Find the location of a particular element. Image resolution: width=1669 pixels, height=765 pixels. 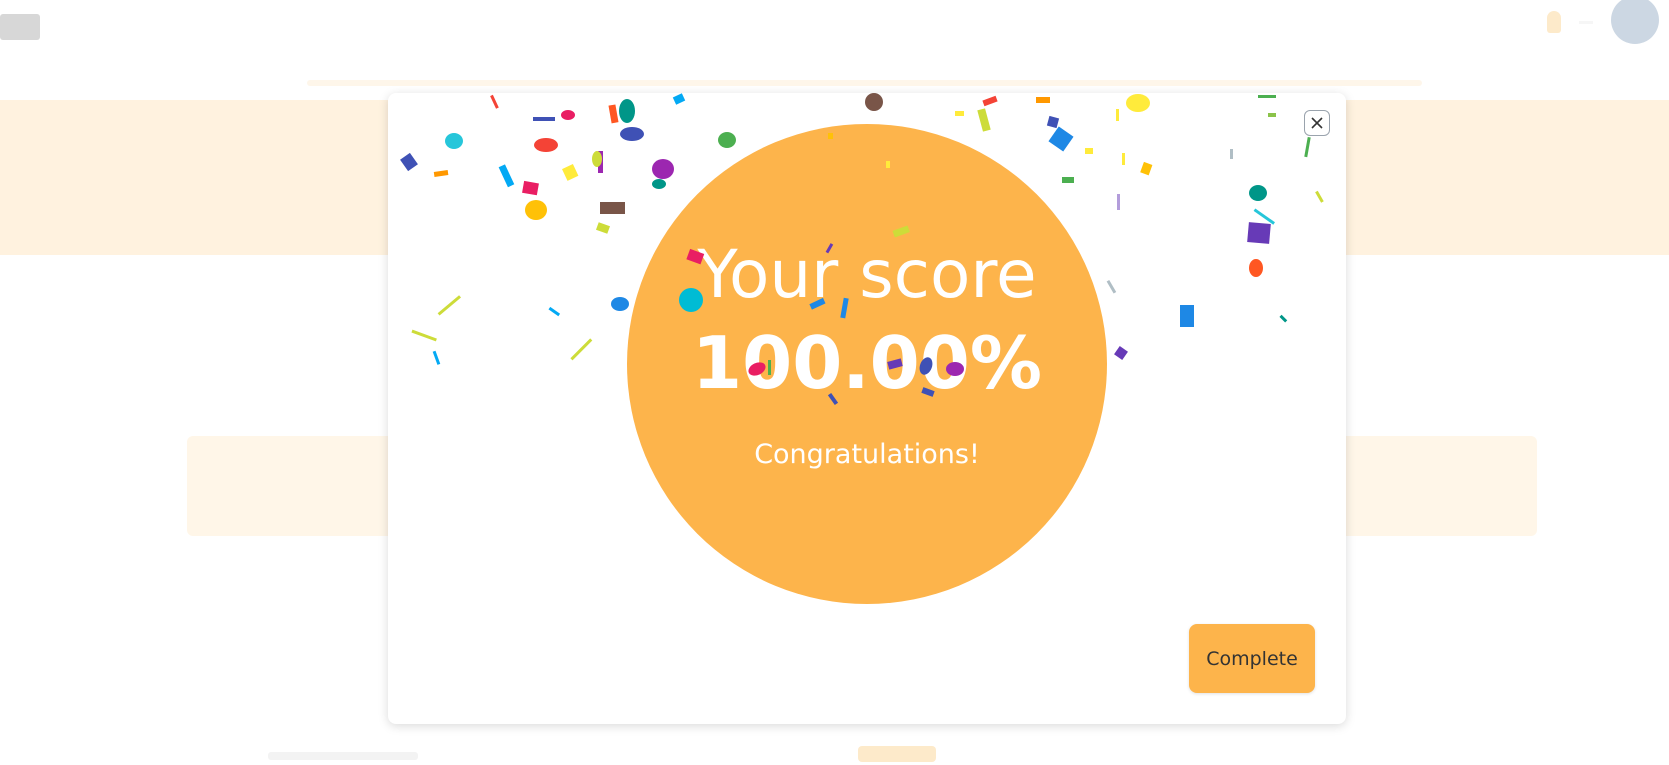

close-icon is located at coordinates (1317, 123).